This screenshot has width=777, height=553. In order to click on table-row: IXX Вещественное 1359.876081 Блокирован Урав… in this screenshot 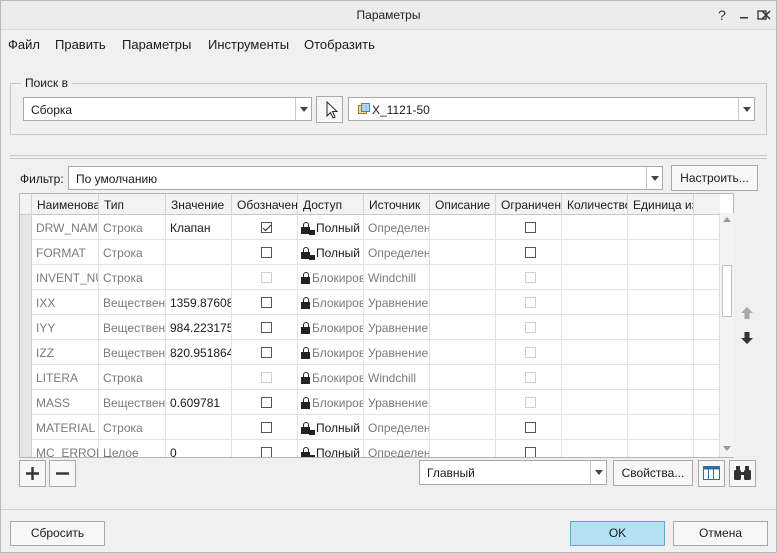, I will do `click(370, 302)`.